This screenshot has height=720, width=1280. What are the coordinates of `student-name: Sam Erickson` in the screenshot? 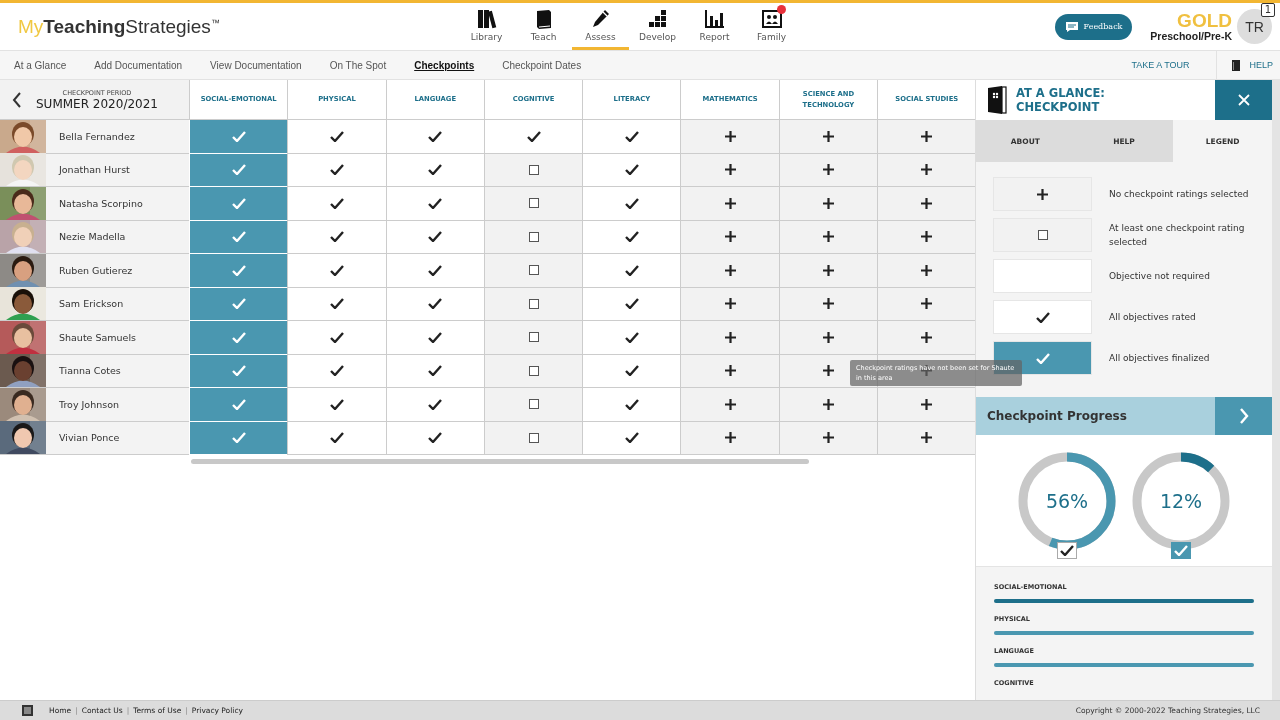 It's located at (91, 304).